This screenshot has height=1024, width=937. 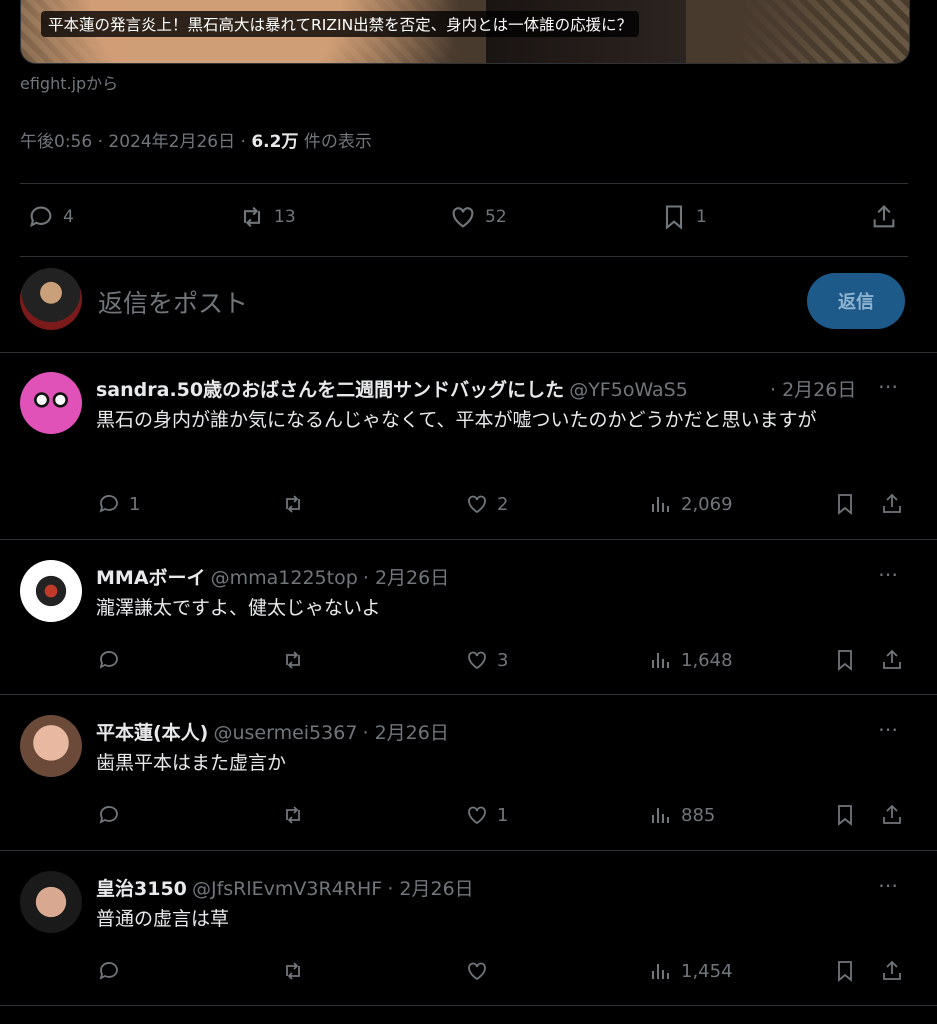 What do you see at coordinates (173, 302) in the screenshot?
I see `reply-composer-input: 返信をポスト` at bounding box center [173, 302].